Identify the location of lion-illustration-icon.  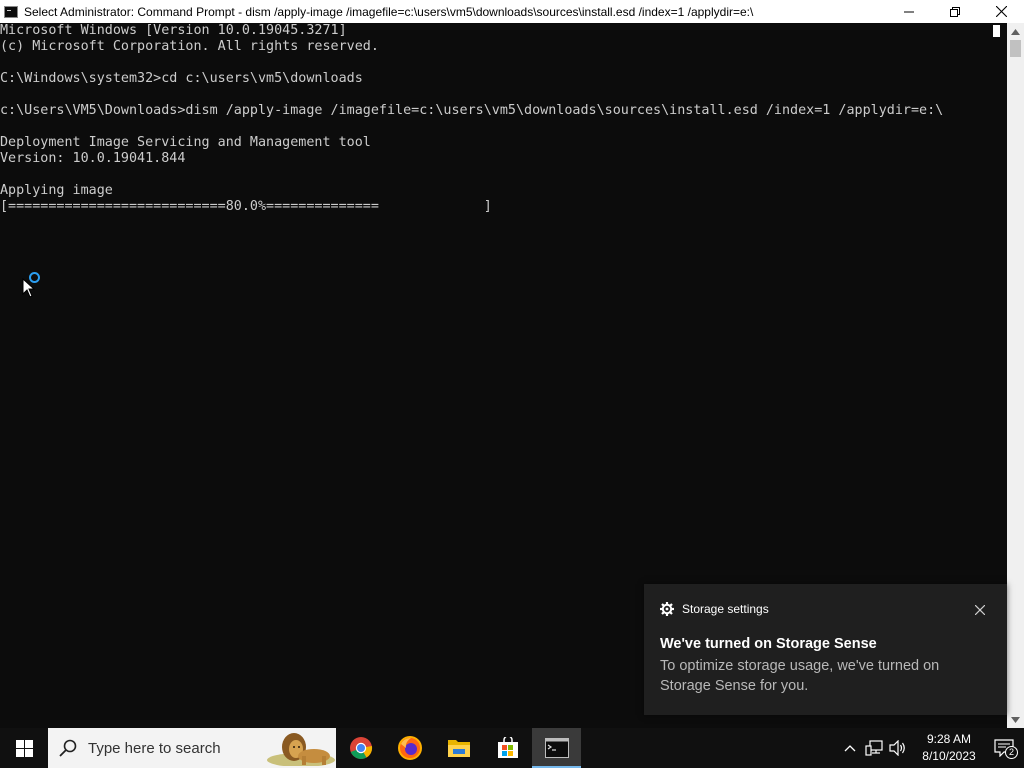
(301, 749).